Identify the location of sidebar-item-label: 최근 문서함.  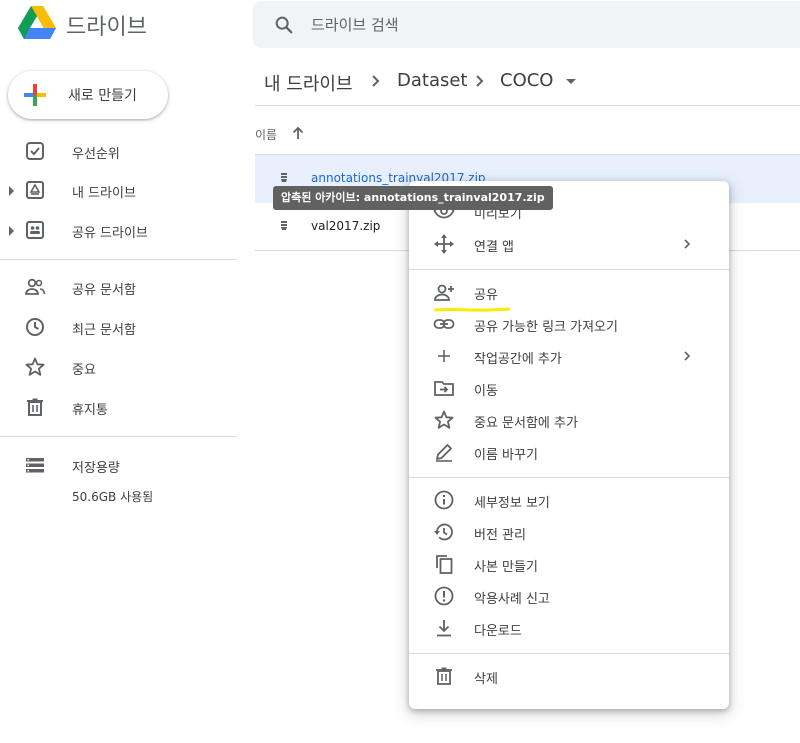
(104, 330).